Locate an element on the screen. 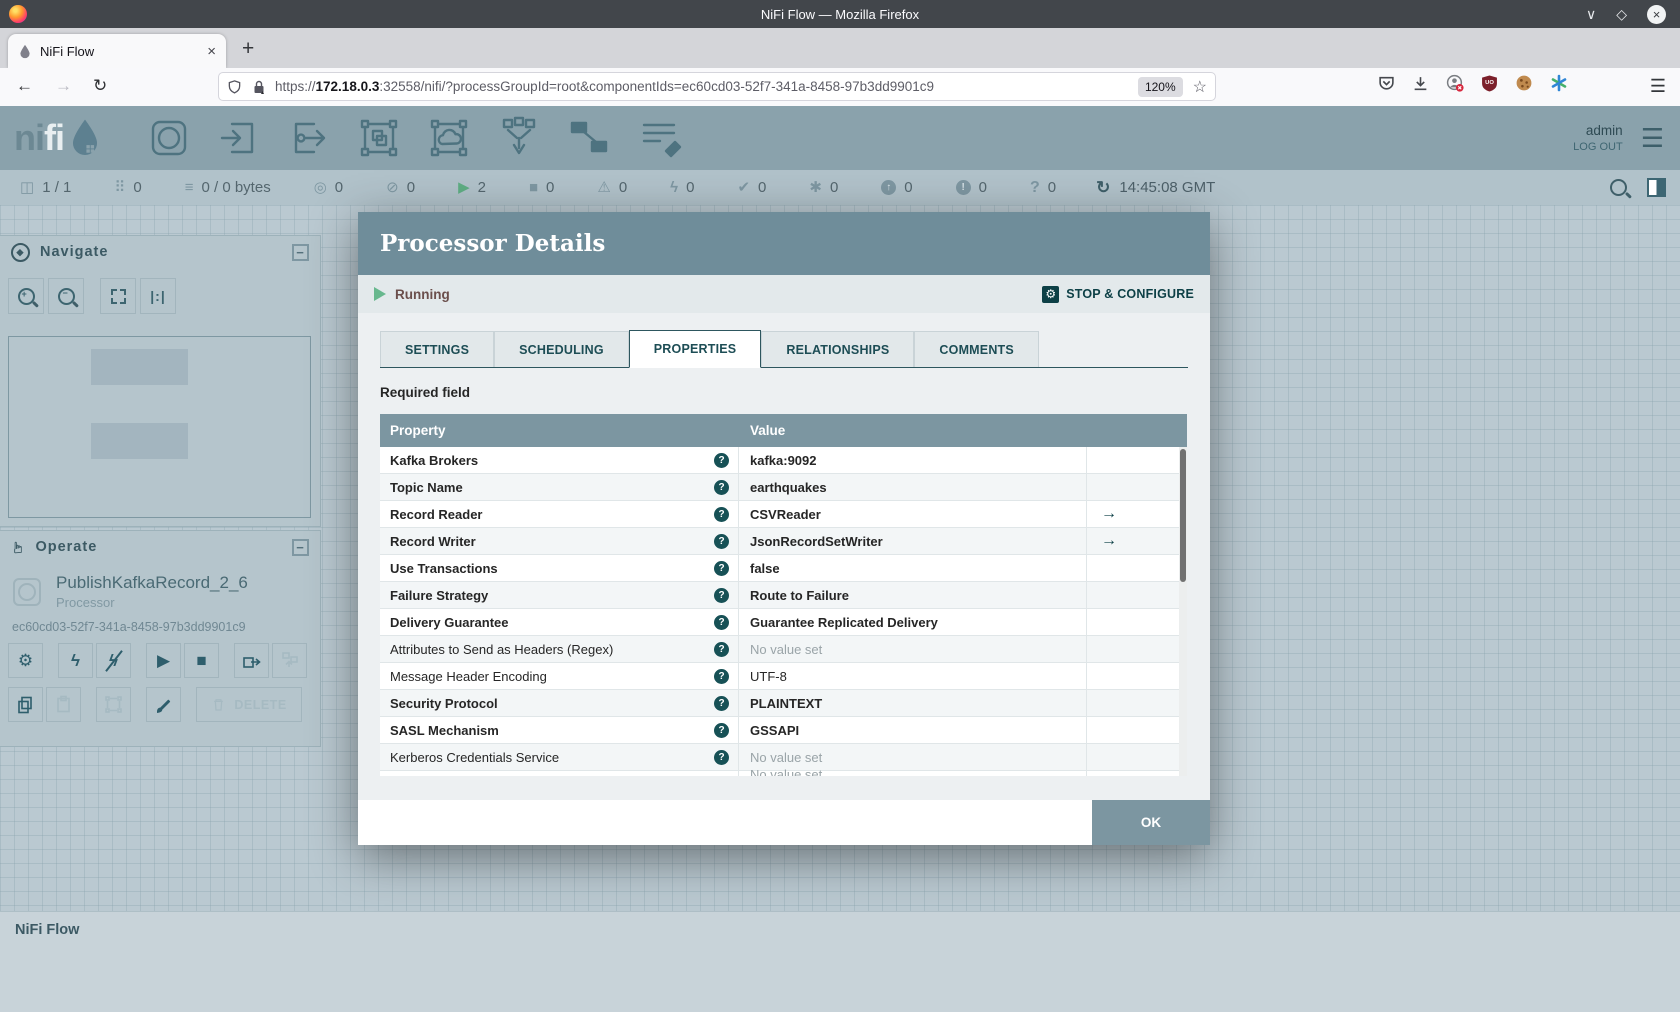  settings-panel-icon is located at coordinates (1656, 187).